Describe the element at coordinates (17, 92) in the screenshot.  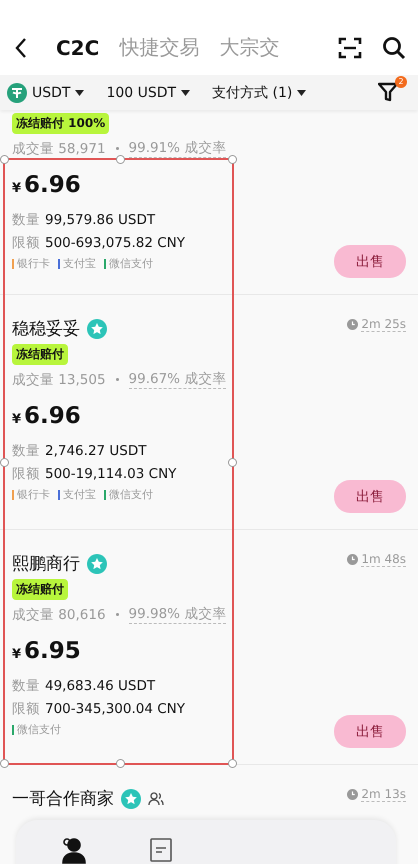
I see `coin-icon` at that location.